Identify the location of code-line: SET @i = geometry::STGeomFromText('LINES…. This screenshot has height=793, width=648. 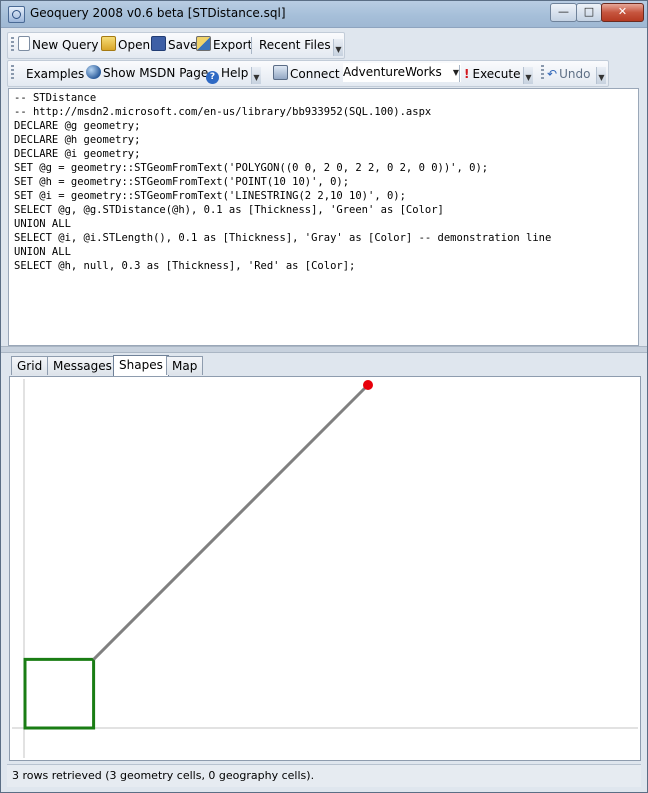
(210, 196).